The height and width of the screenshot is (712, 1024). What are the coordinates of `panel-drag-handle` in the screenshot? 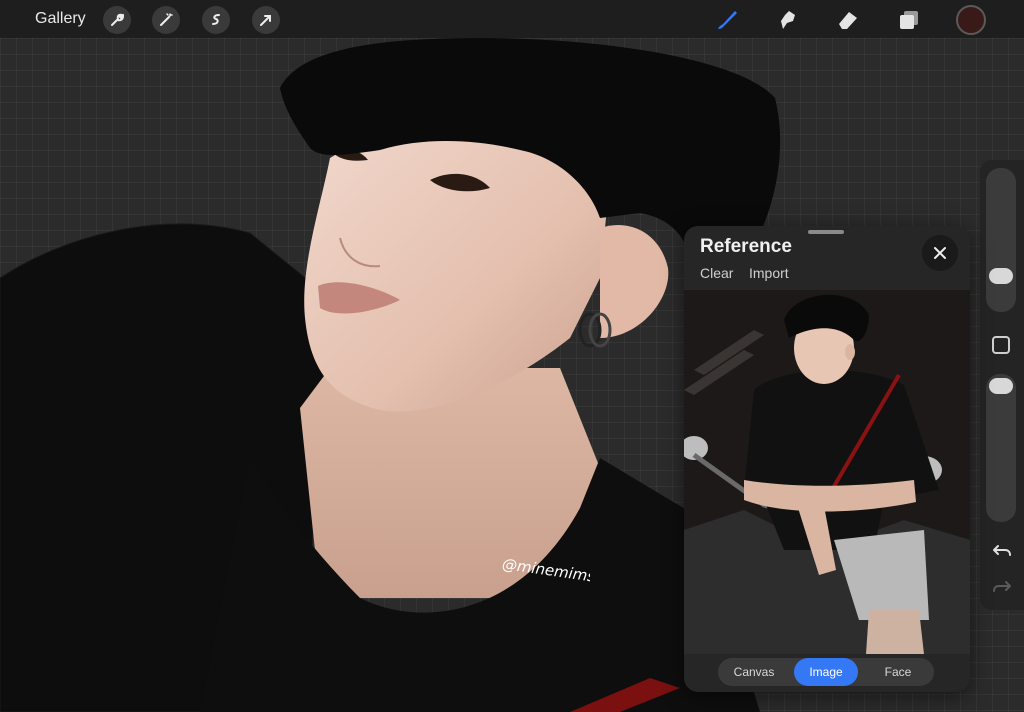 It's located at (826, 232).